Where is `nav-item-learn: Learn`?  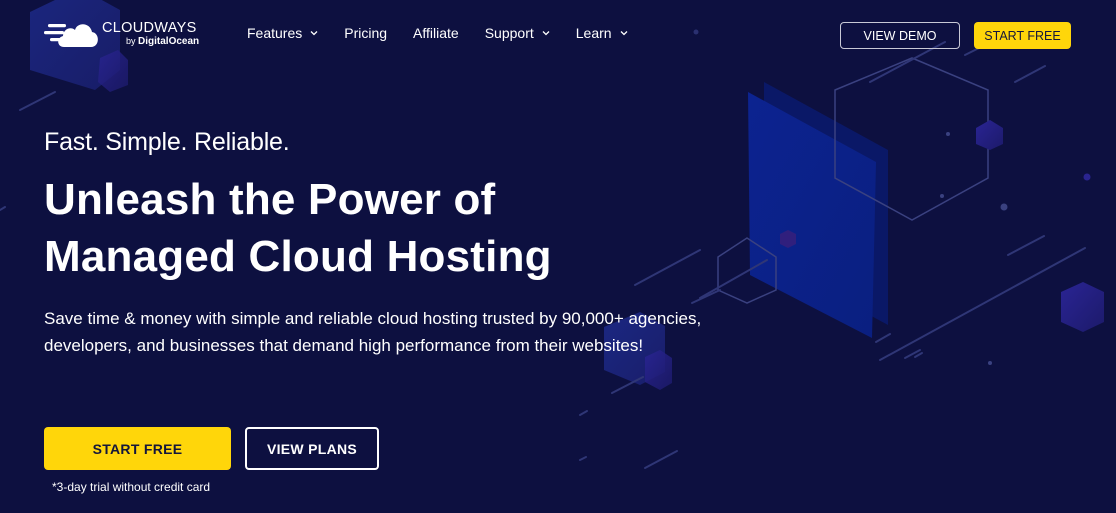
nav-item-learn: Learn is located at coordinates (602, 33).